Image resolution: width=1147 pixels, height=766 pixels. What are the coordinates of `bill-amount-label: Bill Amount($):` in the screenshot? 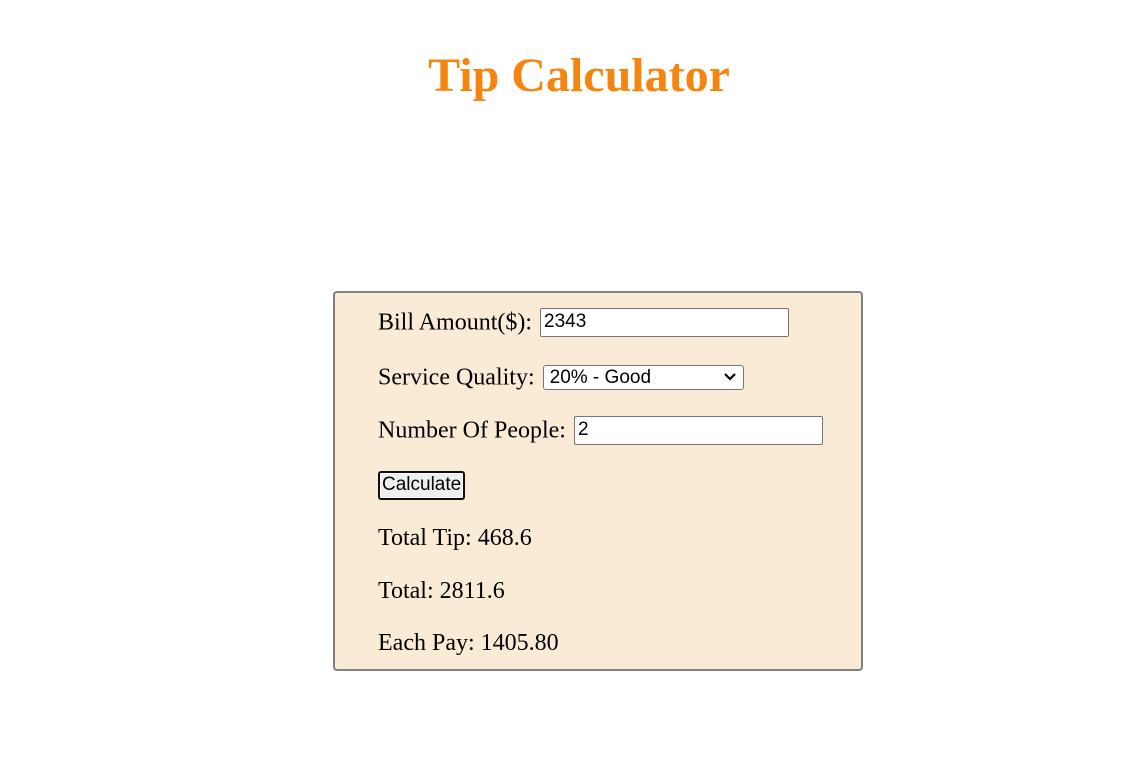 It's located at (455, 322).